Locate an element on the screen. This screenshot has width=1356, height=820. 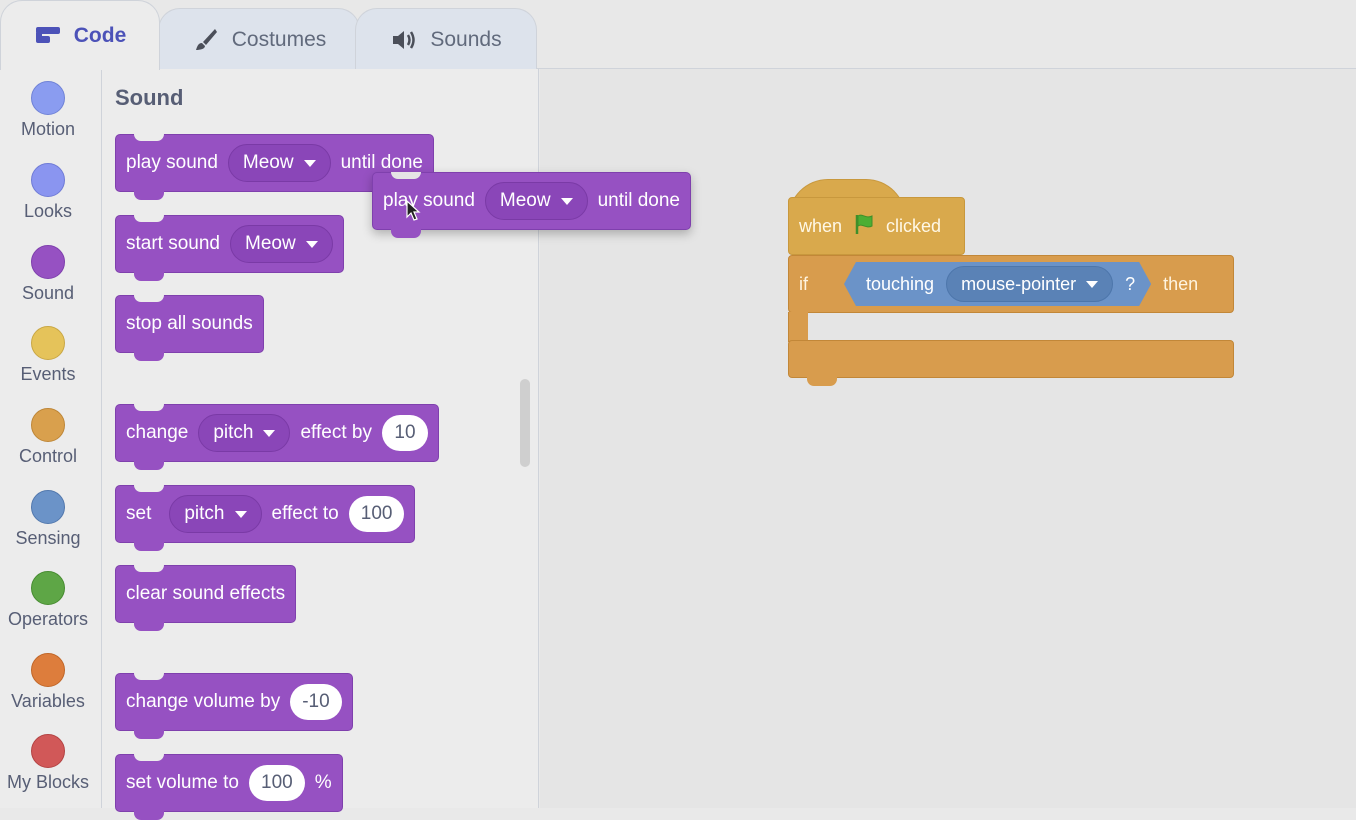
category-sensing: Sensing is located at coordinates (48, 519).